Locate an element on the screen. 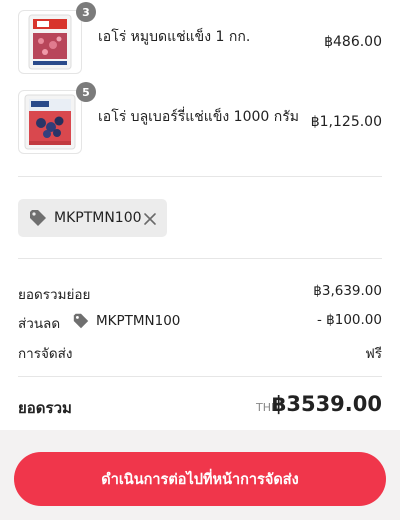  product-thumbnail: 3 is located at coordinates (57, 38).